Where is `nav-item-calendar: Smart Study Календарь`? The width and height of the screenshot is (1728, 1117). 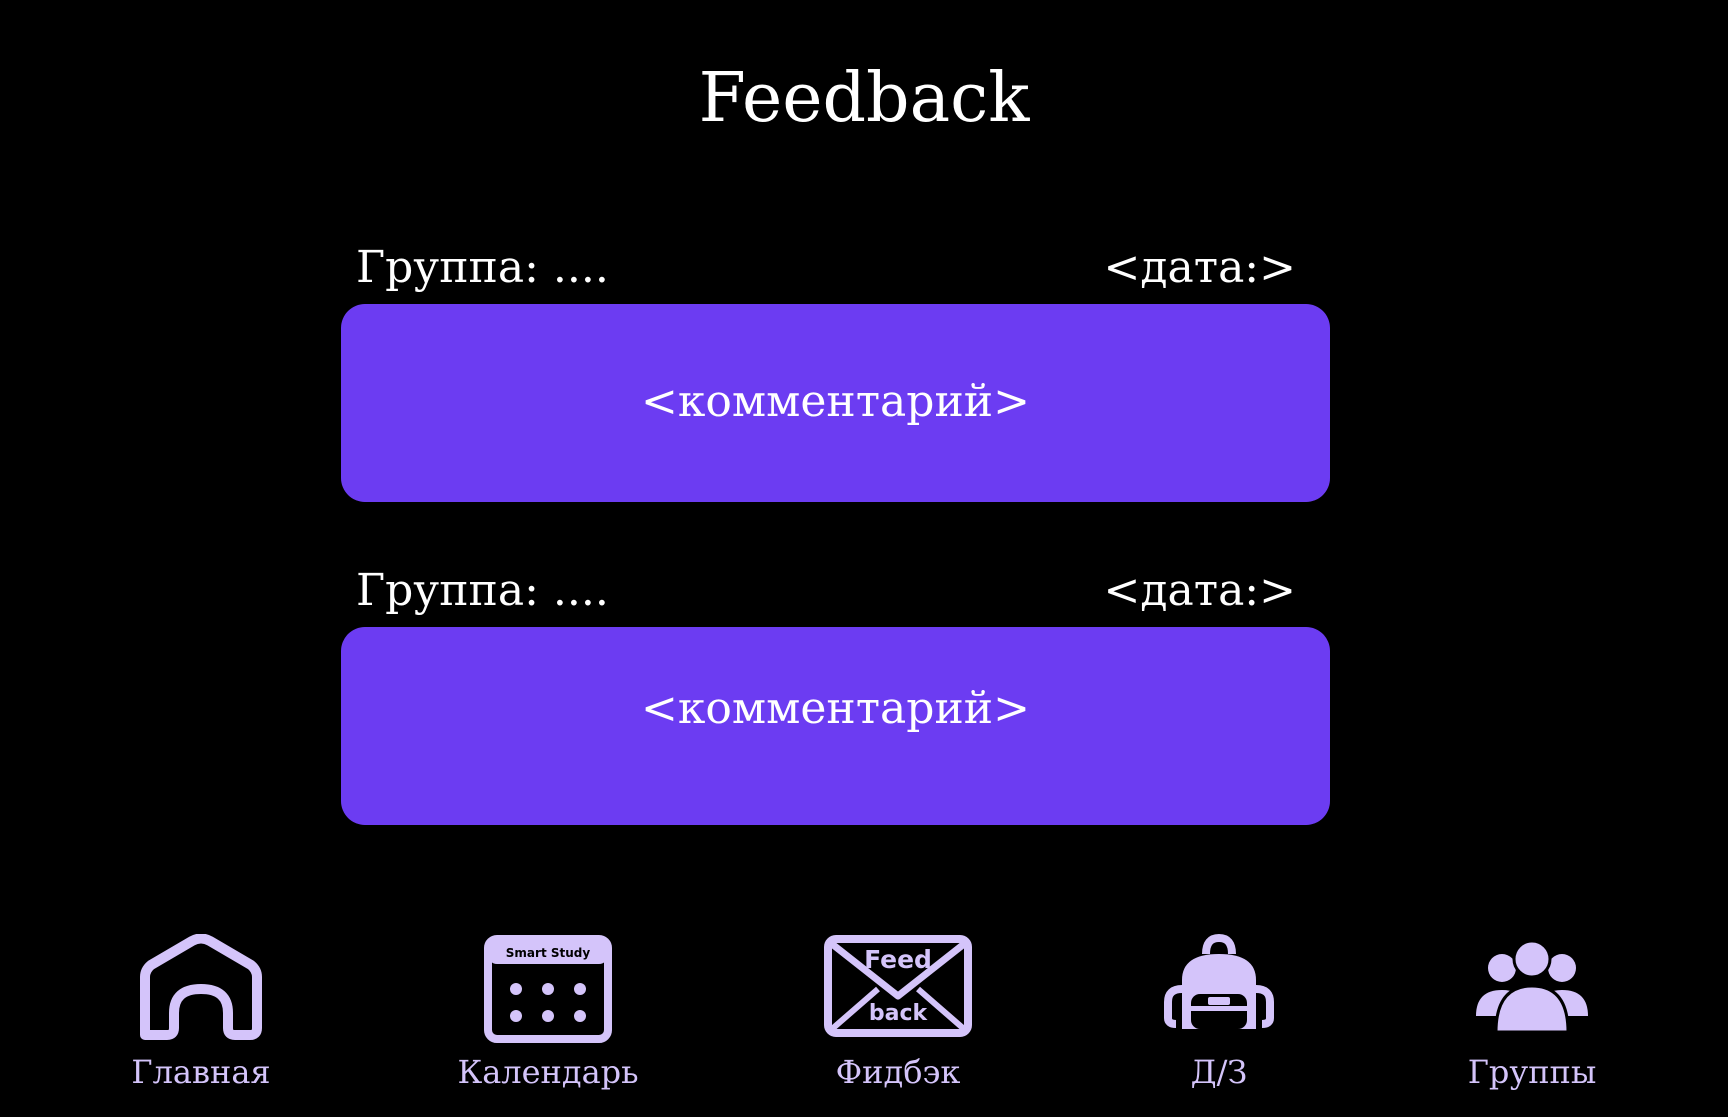
nav-item-calendar: Smart Study Календарь is located at coordinates (548, 1015).